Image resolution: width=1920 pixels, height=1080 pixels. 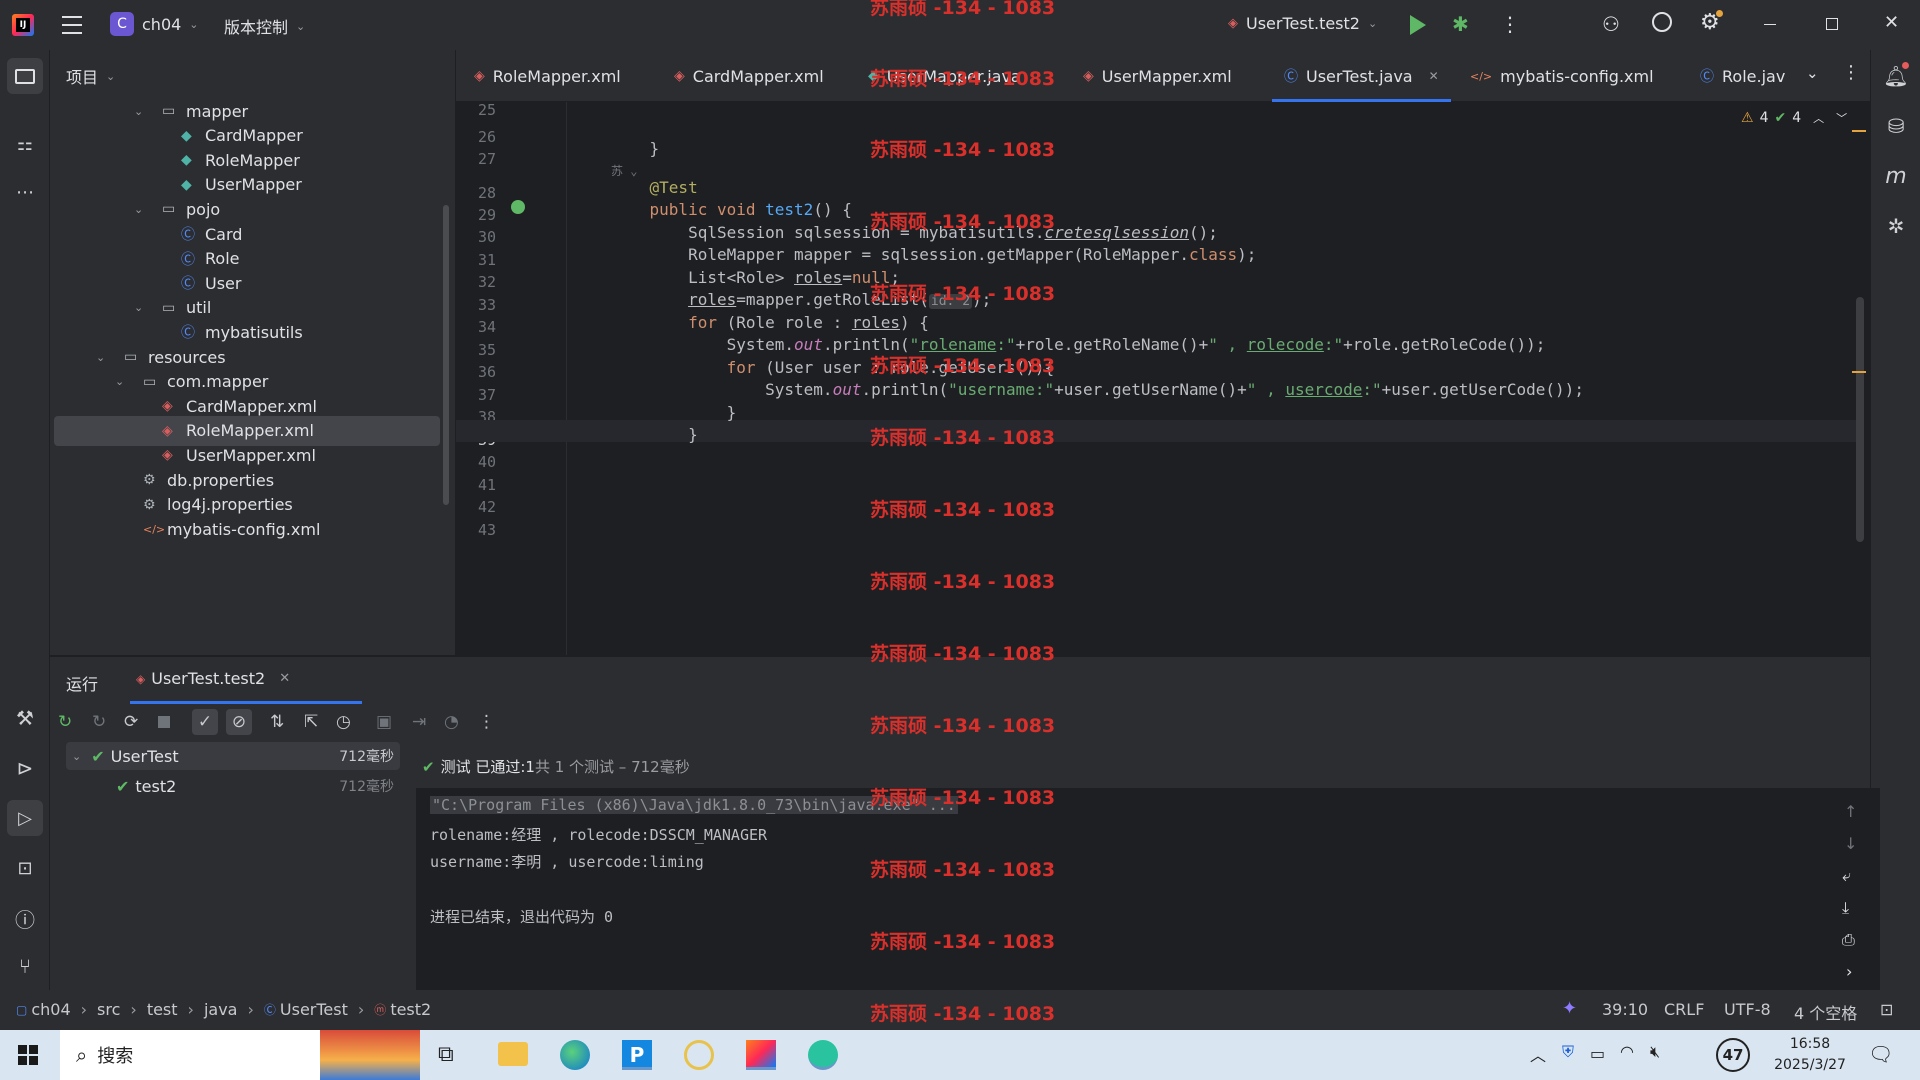 What do you see at coordinates (446, 1054) in the screenshot?
I see `task-view-icon: ⧉` at bounding box center [446, 1054].